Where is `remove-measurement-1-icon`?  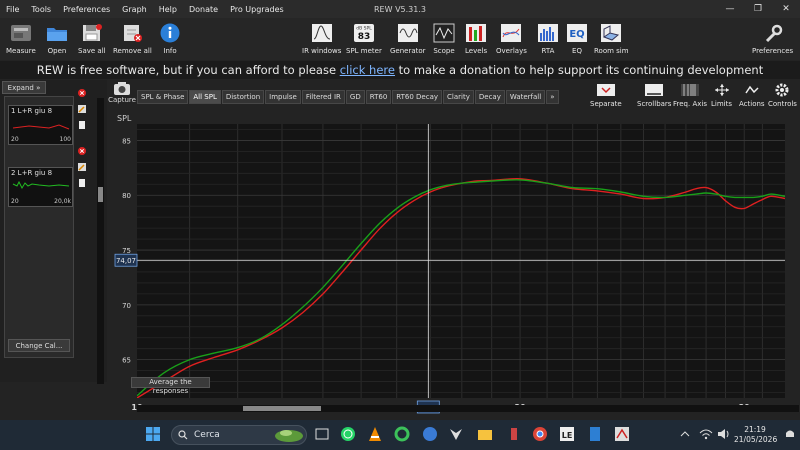
remove-measurement-1-icon is located at coordinates (82, 93).